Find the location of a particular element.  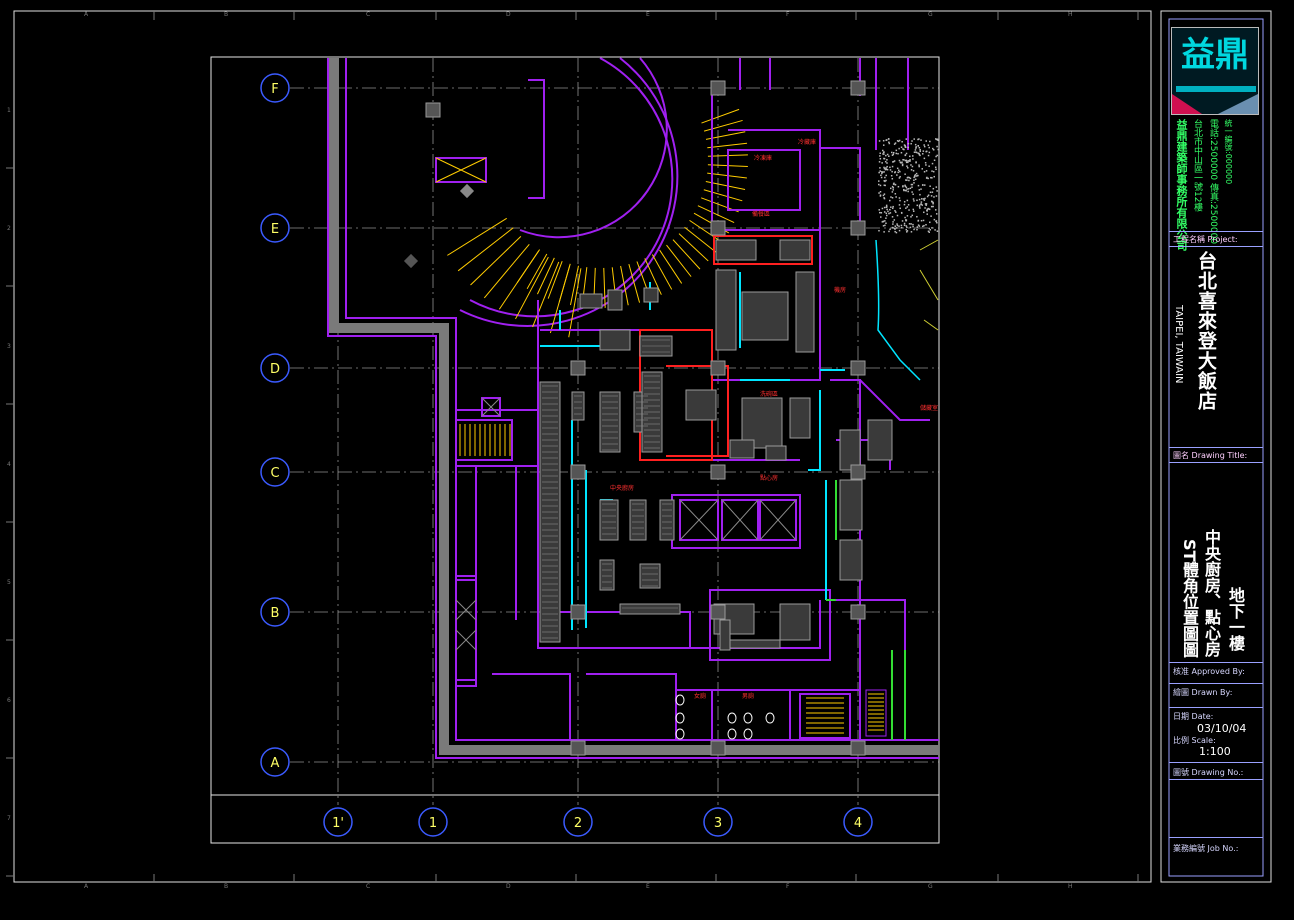

kitchen-equipment is located at coordinates (716, 445).